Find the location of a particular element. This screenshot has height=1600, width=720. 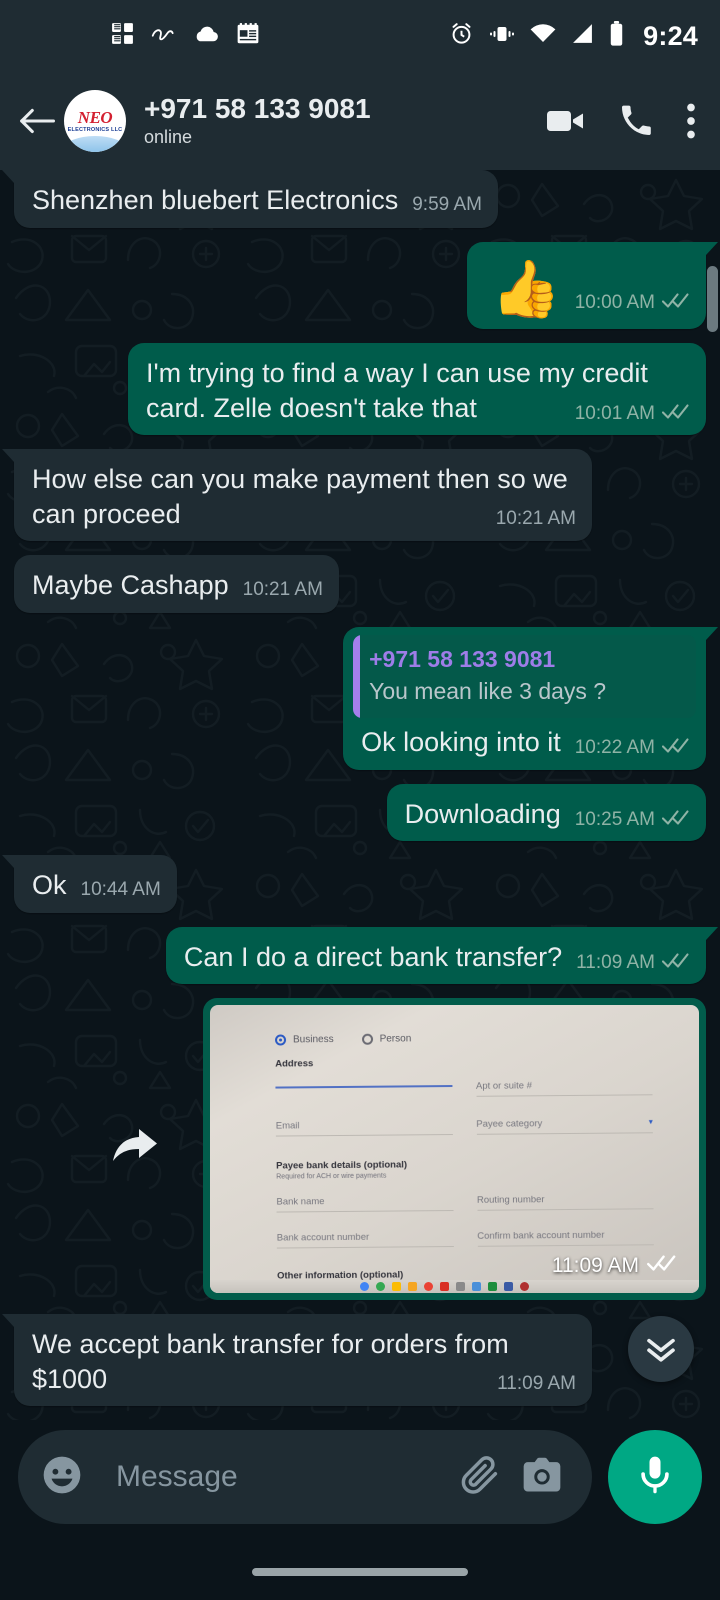

header-actions is located at coordinates (623, 121).